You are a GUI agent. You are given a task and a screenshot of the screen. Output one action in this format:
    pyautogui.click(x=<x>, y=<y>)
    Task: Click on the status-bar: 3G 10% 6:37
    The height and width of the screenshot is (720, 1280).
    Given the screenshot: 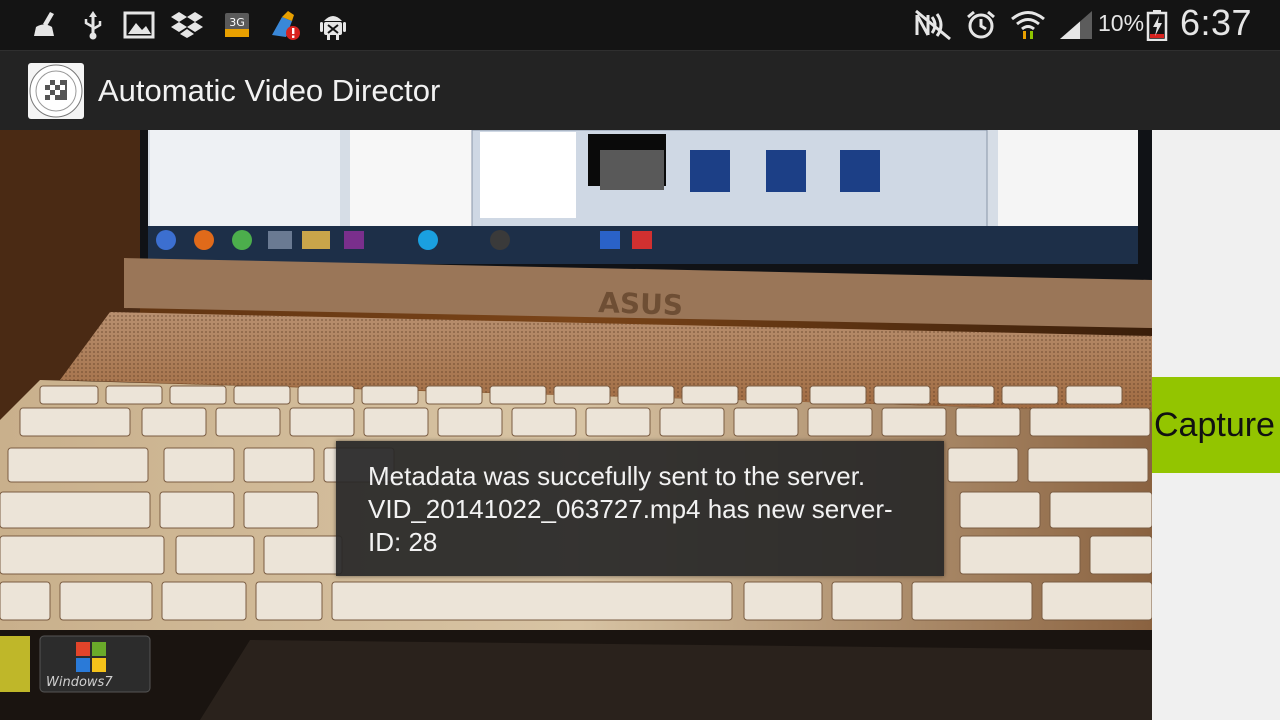 What is the action you would take?
    pyautogui.click(x=640, y=25)
    